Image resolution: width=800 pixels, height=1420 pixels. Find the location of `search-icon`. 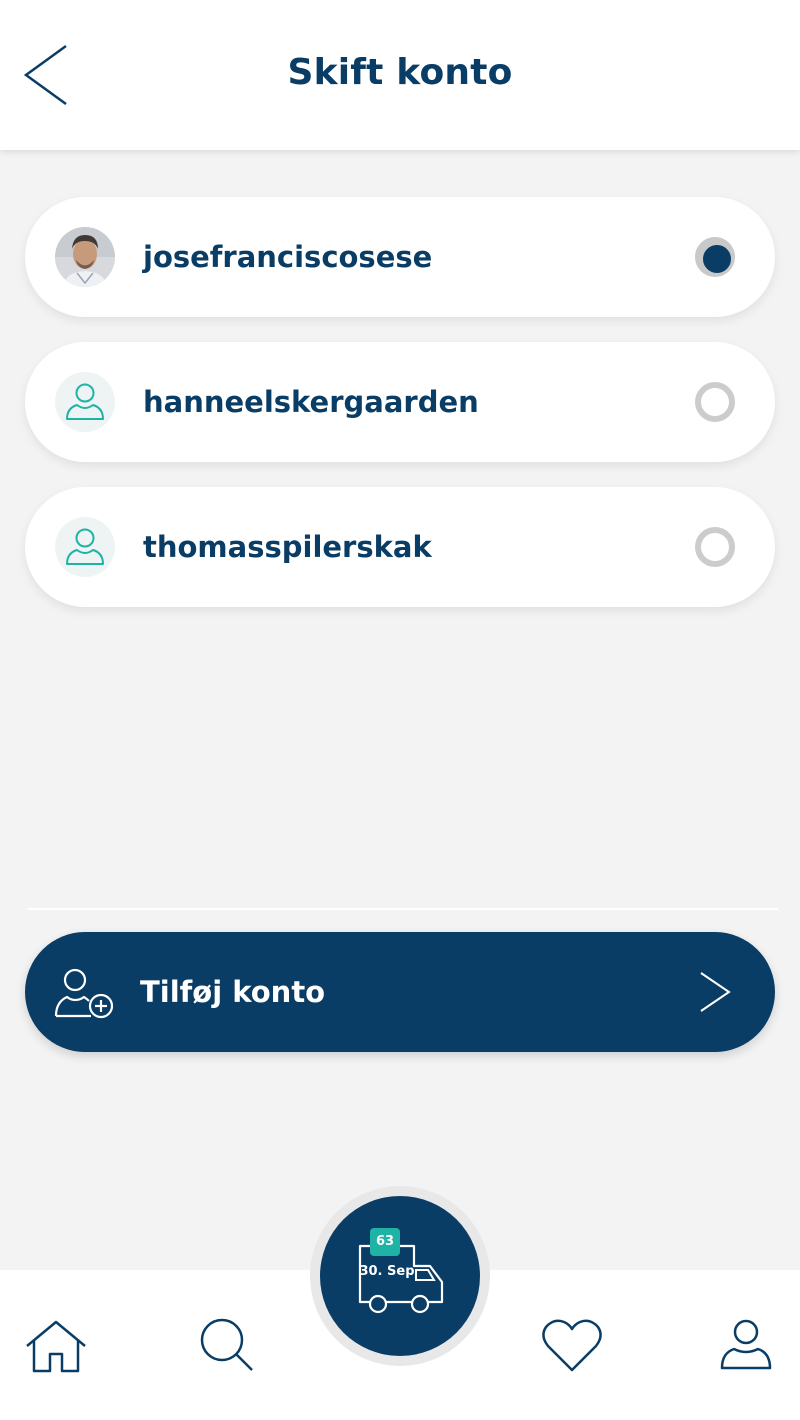

search-icon is located at coordinates (226, 1344).